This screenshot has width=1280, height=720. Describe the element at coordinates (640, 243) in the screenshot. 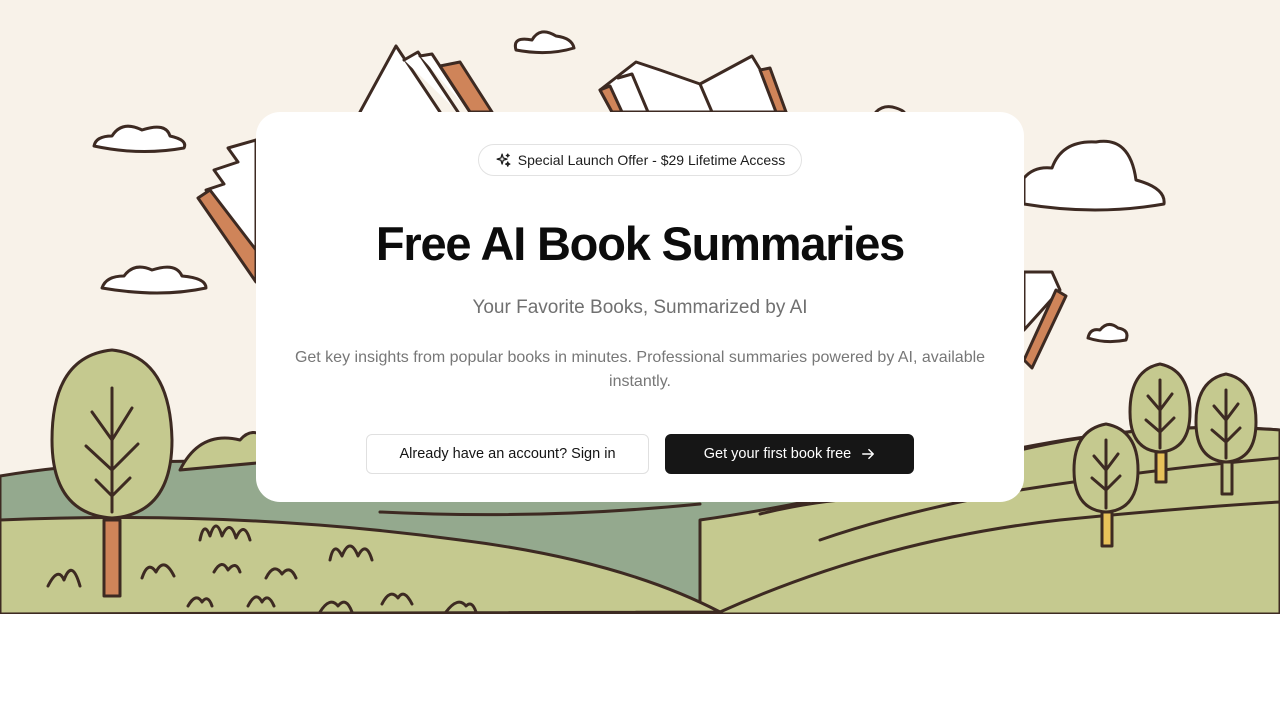

I see `page-title: Free AI Book Summaries` at that location.